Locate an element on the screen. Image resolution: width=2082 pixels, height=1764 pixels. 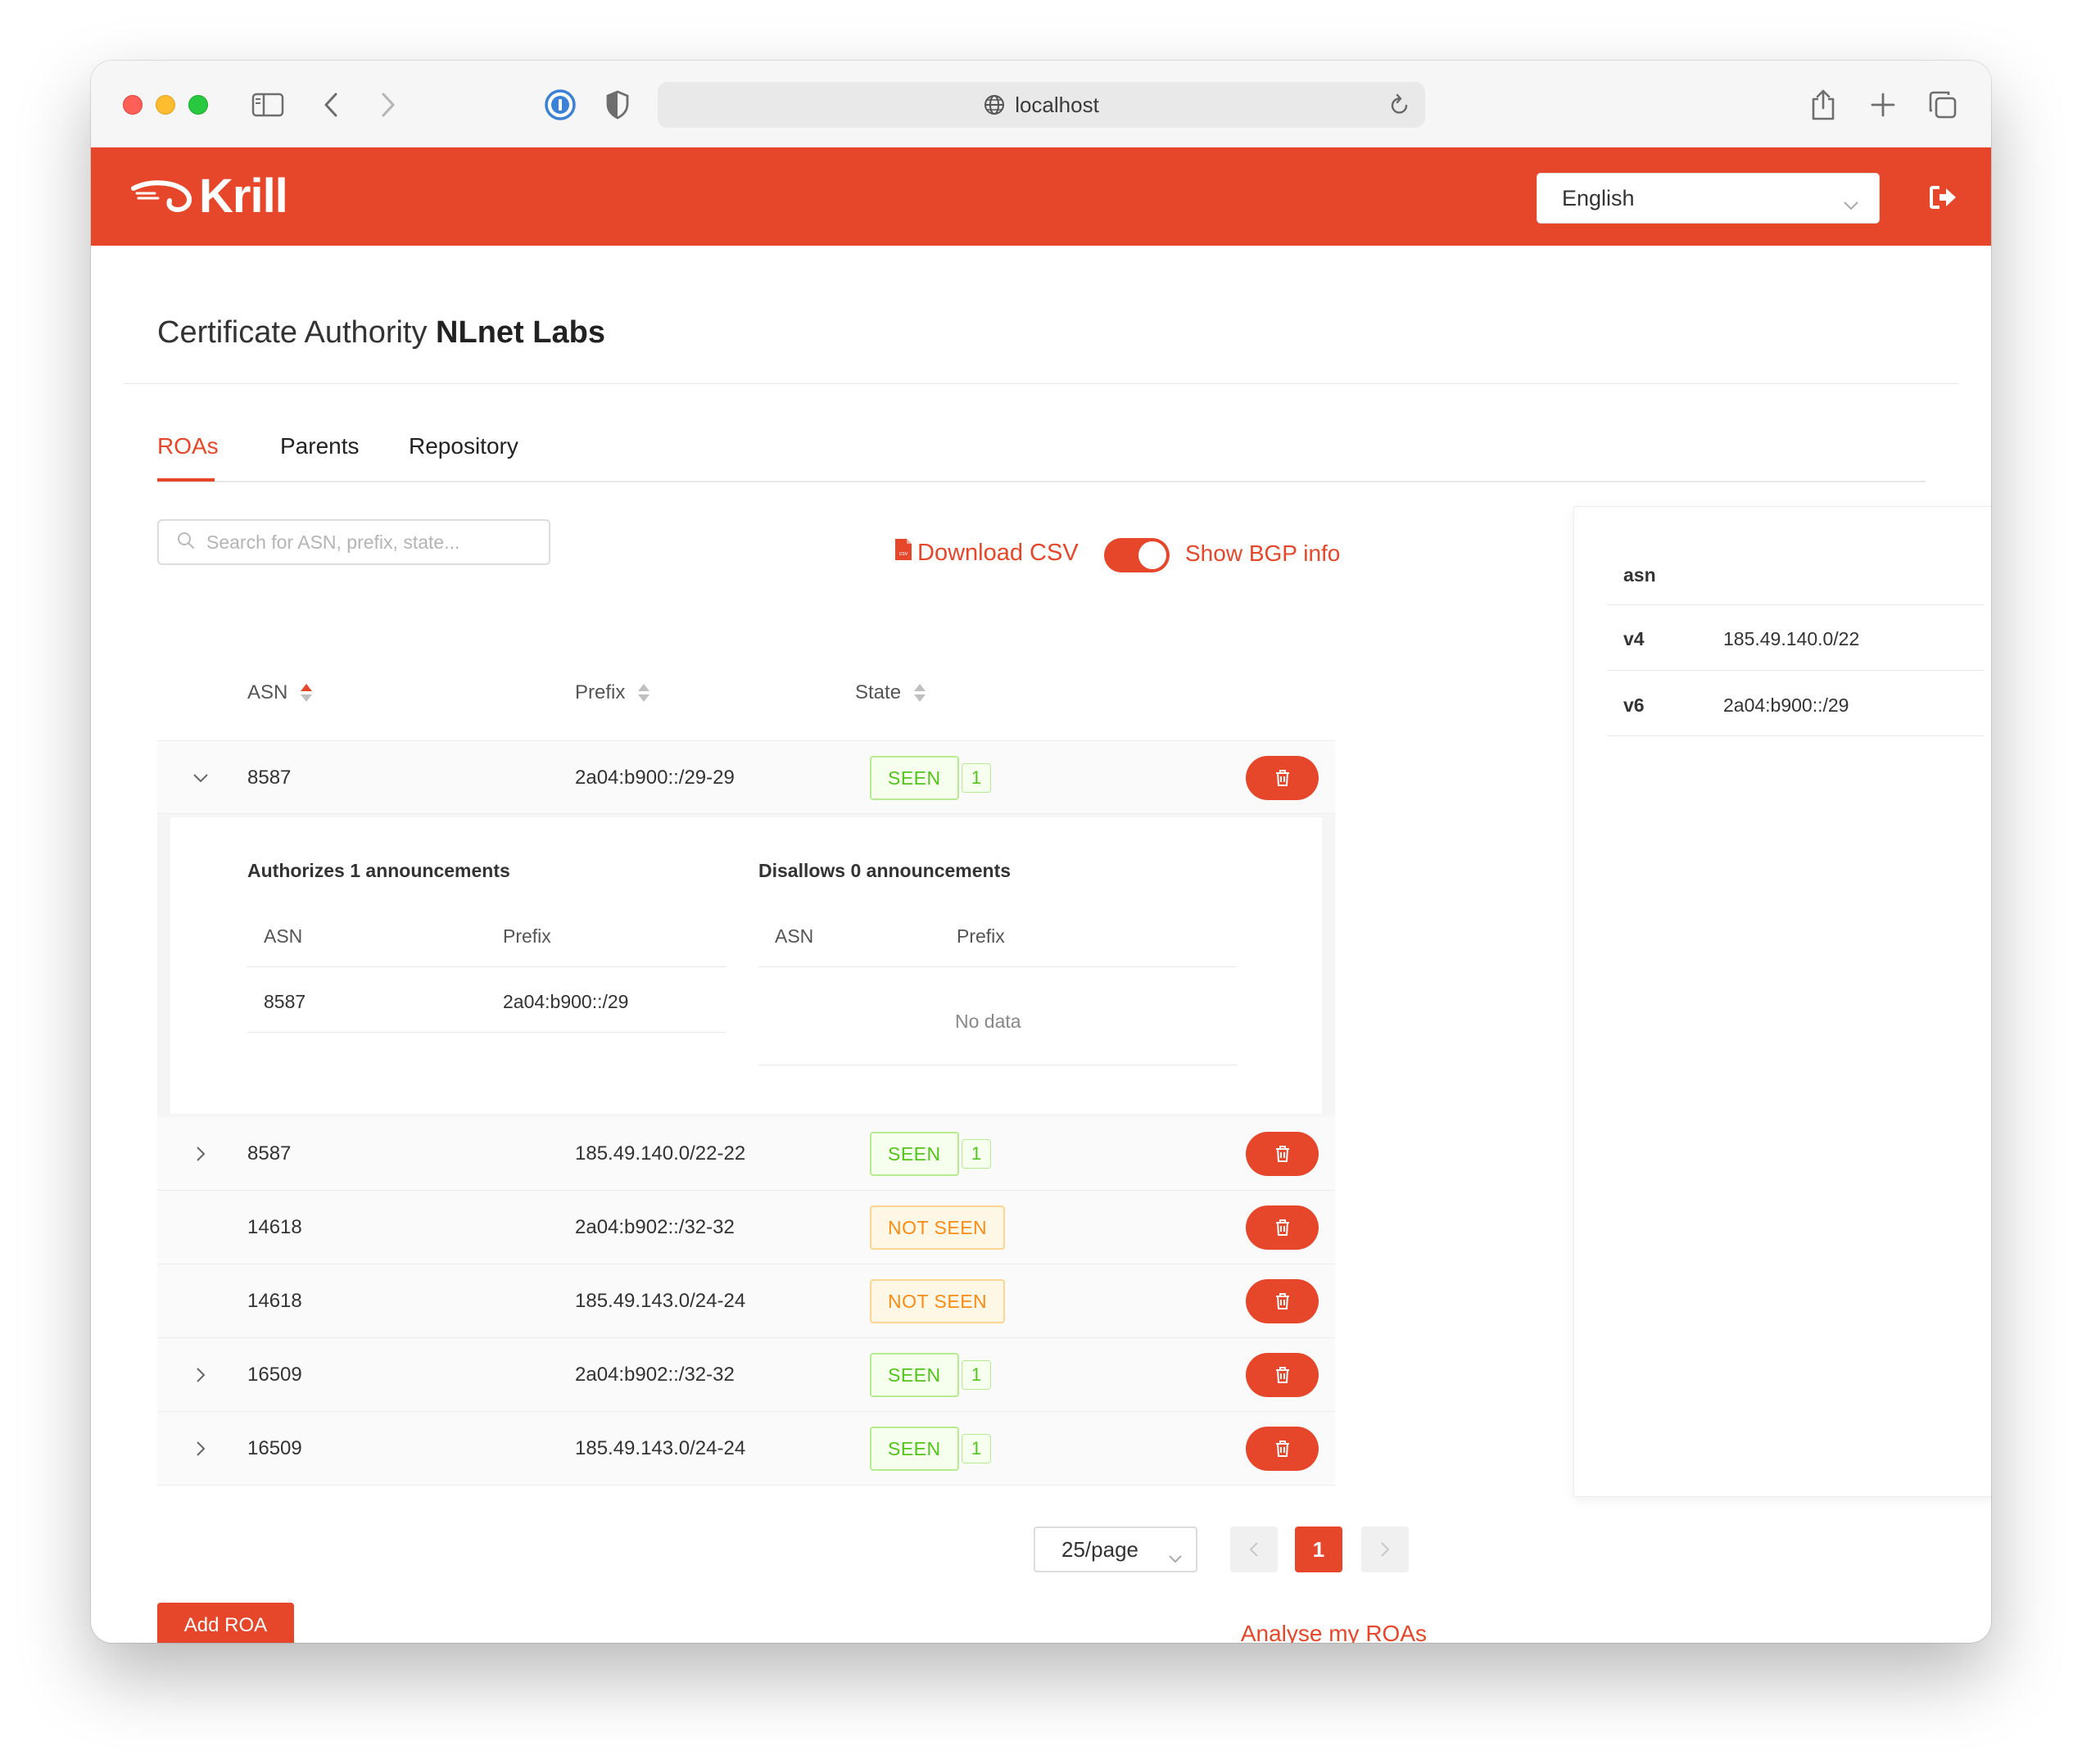
reload-icon is located at coordinates (1399, 107).